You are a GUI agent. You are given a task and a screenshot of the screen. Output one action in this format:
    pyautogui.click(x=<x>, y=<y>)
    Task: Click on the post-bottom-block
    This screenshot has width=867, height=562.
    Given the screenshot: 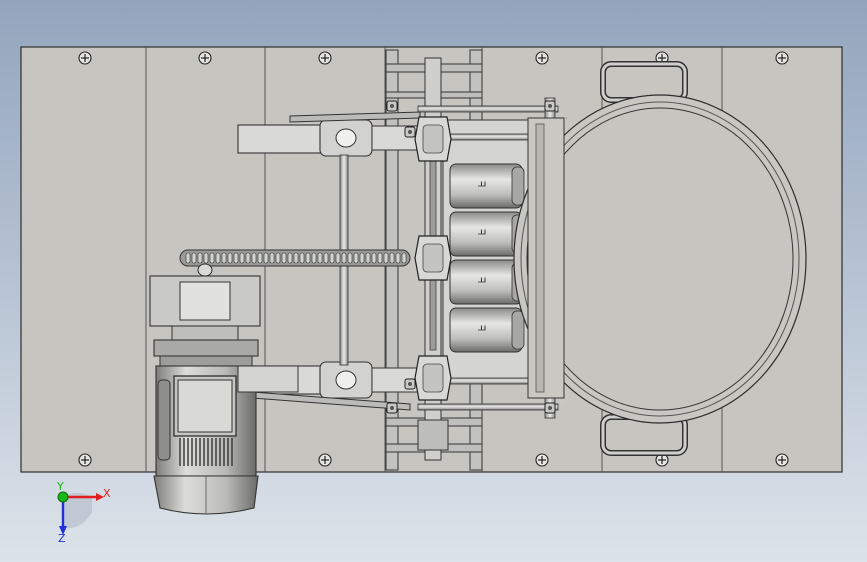 What is the action you would take?
    pyautogui.click(x=433, y=435)
    